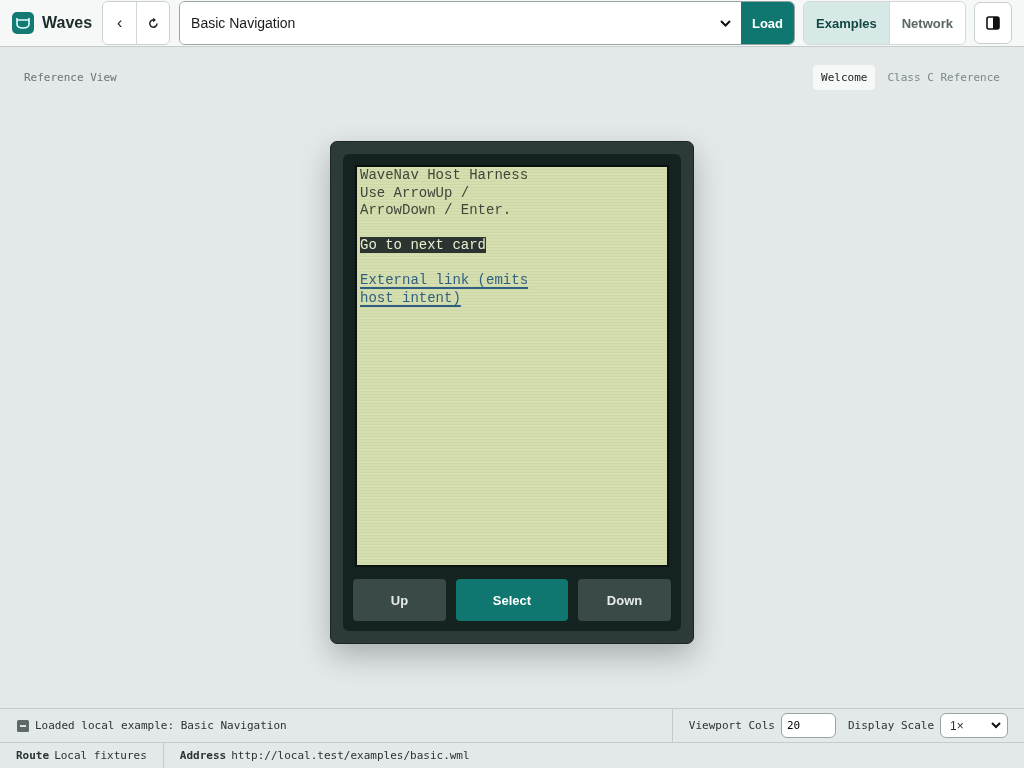 The width and height of the screenshot is (1024, 768). I want to click on sidebar-toggle-button, so click(993, 23).